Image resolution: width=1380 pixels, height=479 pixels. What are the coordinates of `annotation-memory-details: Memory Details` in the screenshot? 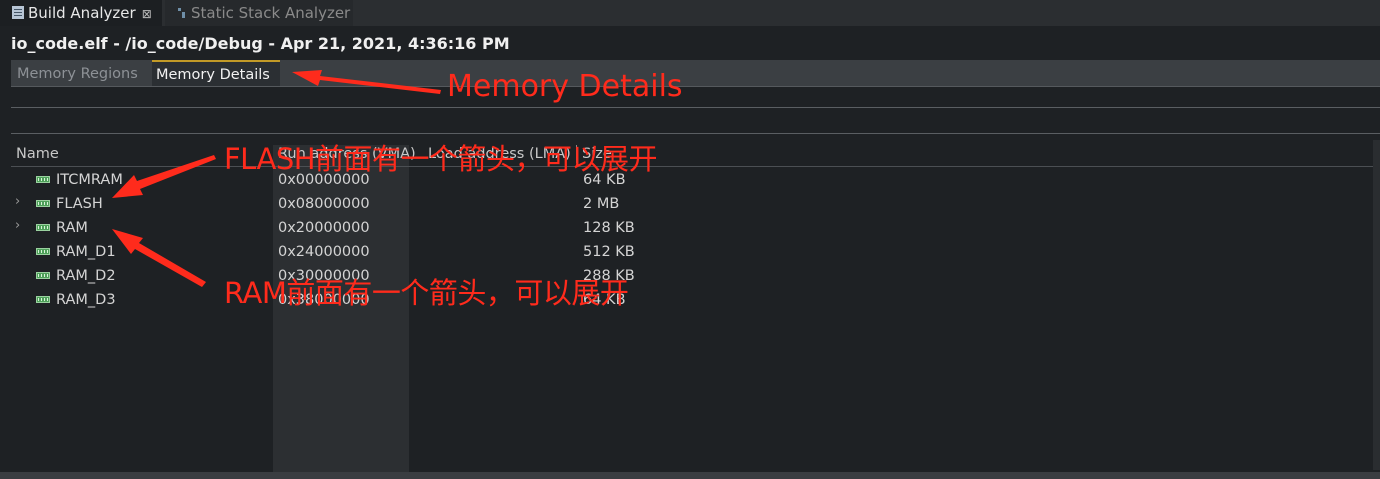 It's located at (565, 86).